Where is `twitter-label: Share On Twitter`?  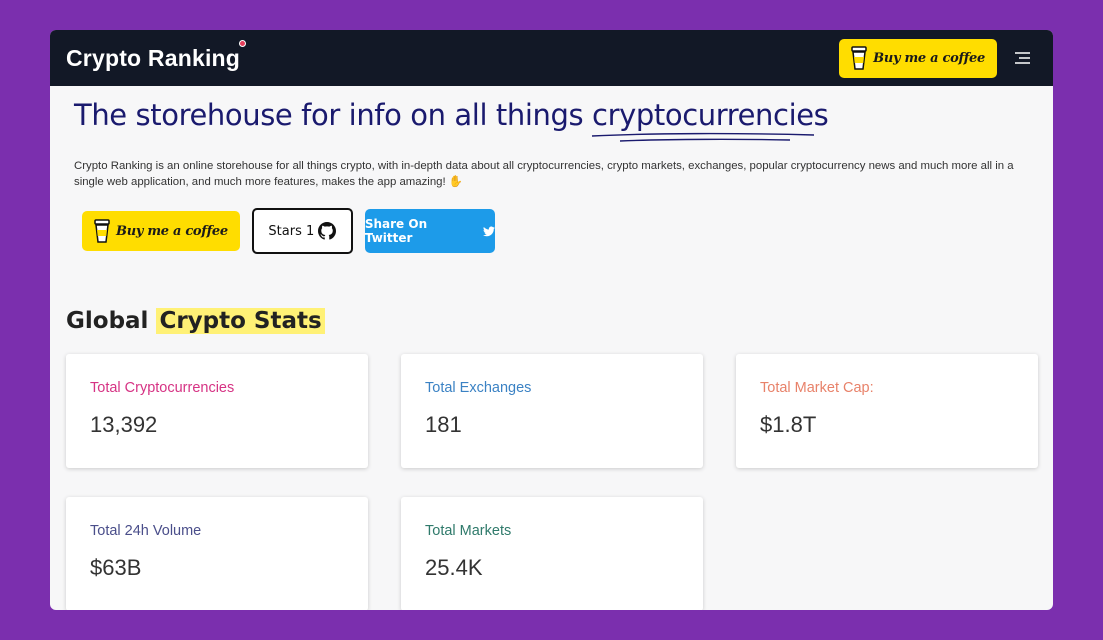 twitter-label: Share On Twitter is located at coordinates (396, 231).